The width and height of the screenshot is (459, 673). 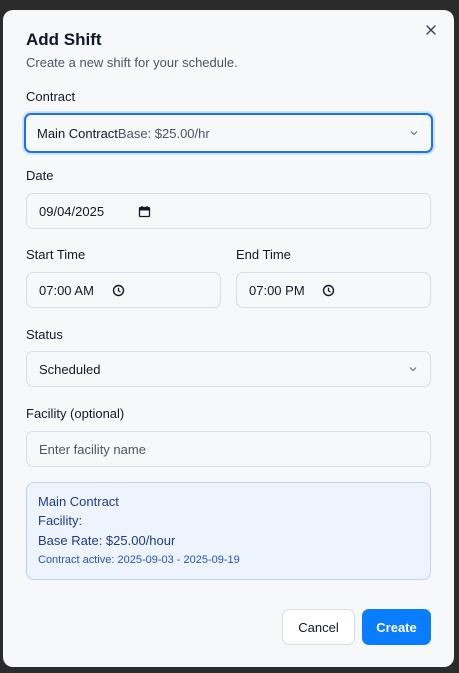 What do you see at coordinates (396, 627) in the screenshot?
I see `create-button: Create` at bounding box center [396, 627].